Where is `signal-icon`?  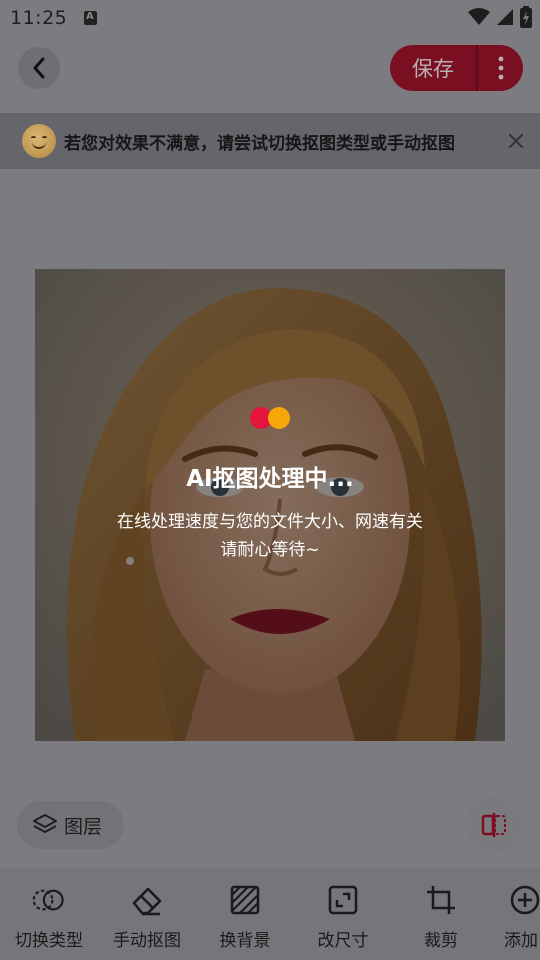
signal-icon is located at coordinates (505, 17).